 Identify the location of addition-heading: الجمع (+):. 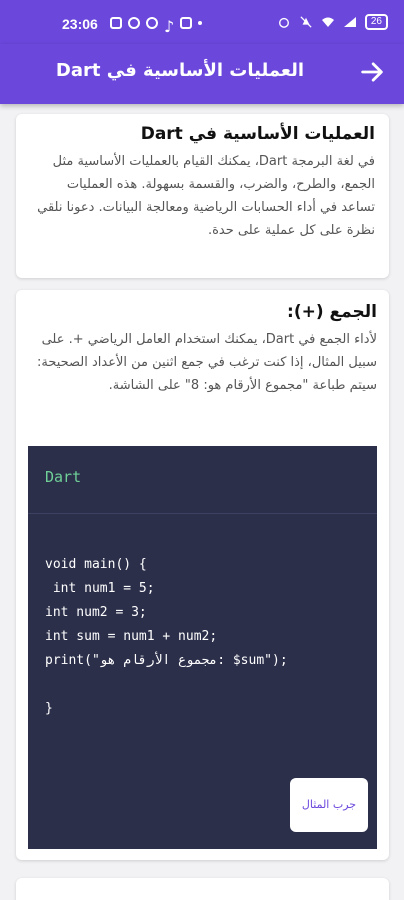
(332, 312).